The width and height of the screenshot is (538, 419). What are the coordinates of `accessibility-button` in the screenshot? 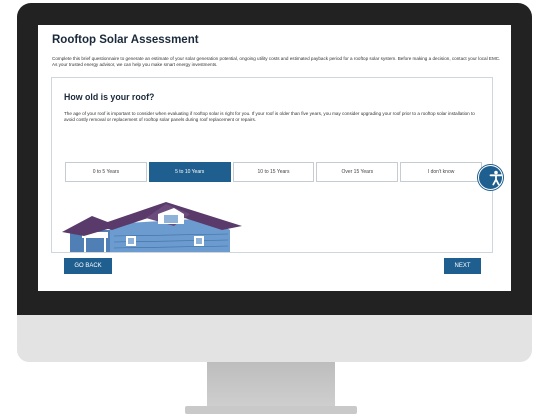 It's located at (490, 177).